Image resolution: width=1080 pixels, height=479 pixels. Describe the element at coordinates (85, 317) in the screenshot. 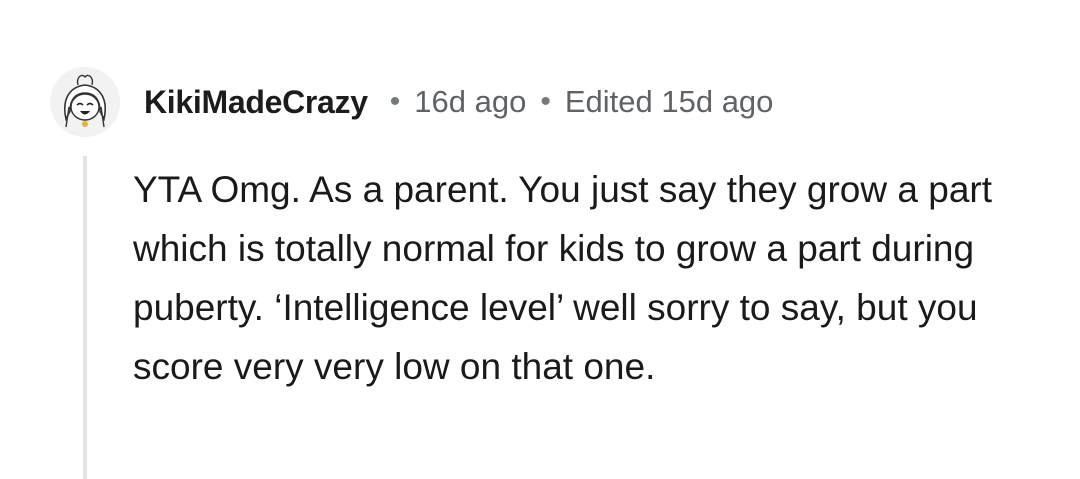

I see `thread-line` at that location.